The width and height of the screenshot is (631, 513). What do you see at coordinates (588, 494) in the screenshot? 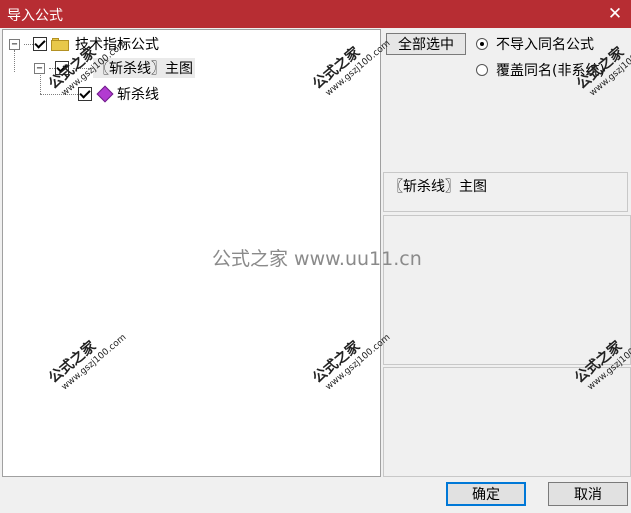
I see `cancel-button: 取消` at bounding box center [588, 494].